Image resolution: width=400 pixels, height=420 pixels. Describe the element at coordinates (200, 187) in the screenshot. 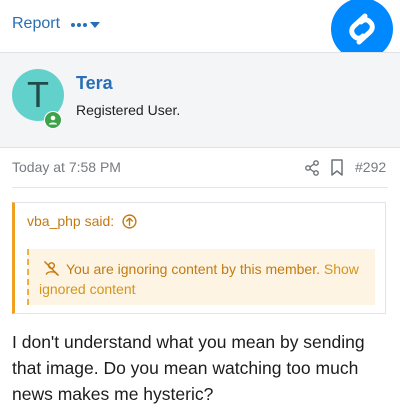

I see `divider` at that location.